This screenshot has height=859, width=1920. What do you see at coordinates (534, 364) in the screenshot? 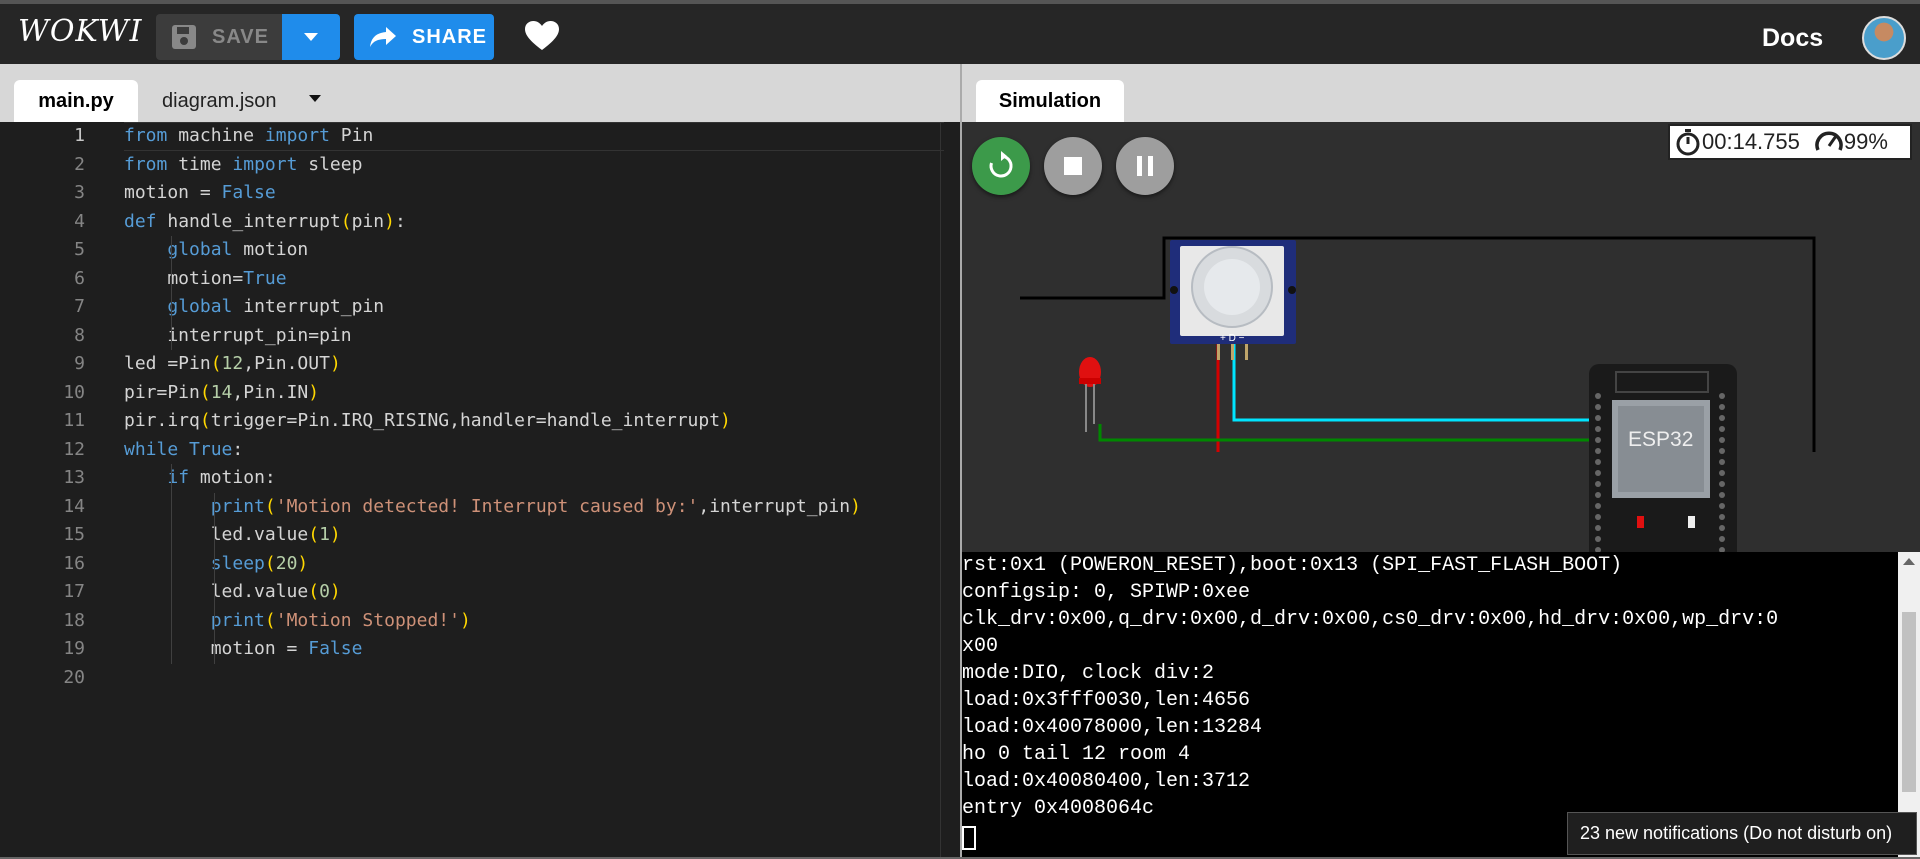
I see `code-line: led =Pin(12,Pin.OUT)` at bounding box center [534, 364].